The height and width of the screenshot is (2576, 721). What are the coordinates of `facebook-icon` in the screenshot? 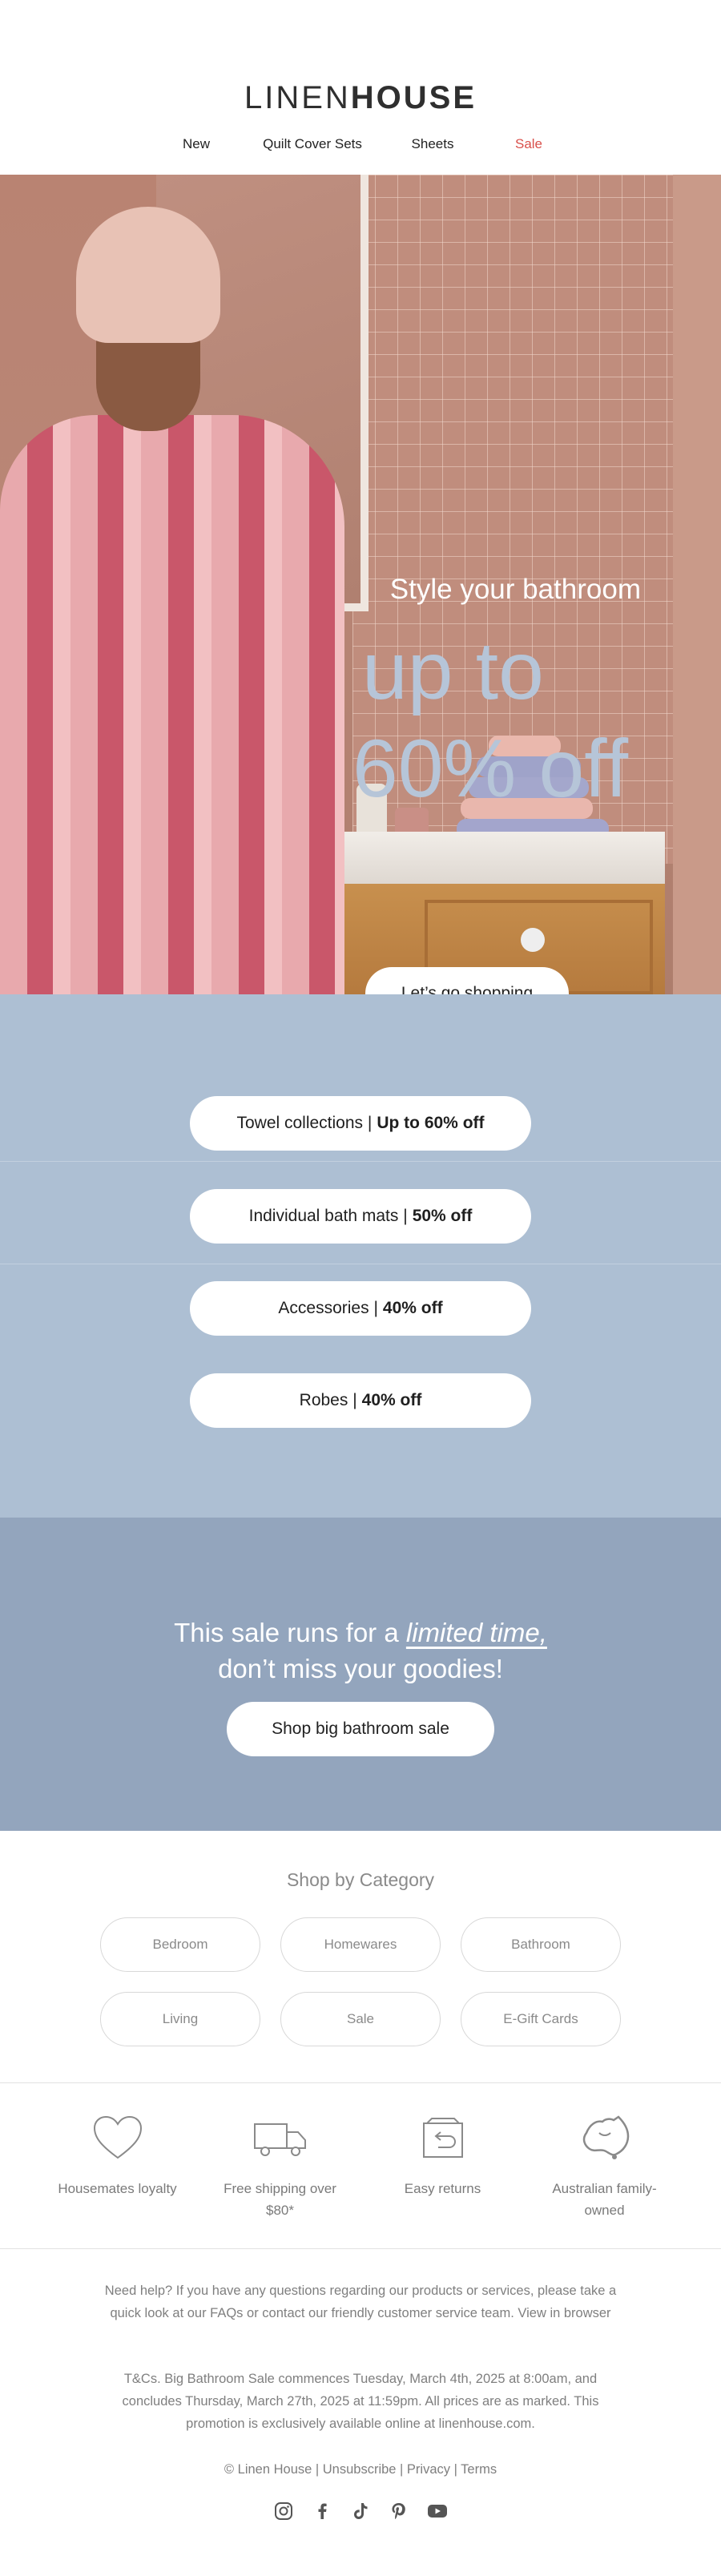 It's located at (322, 2511).